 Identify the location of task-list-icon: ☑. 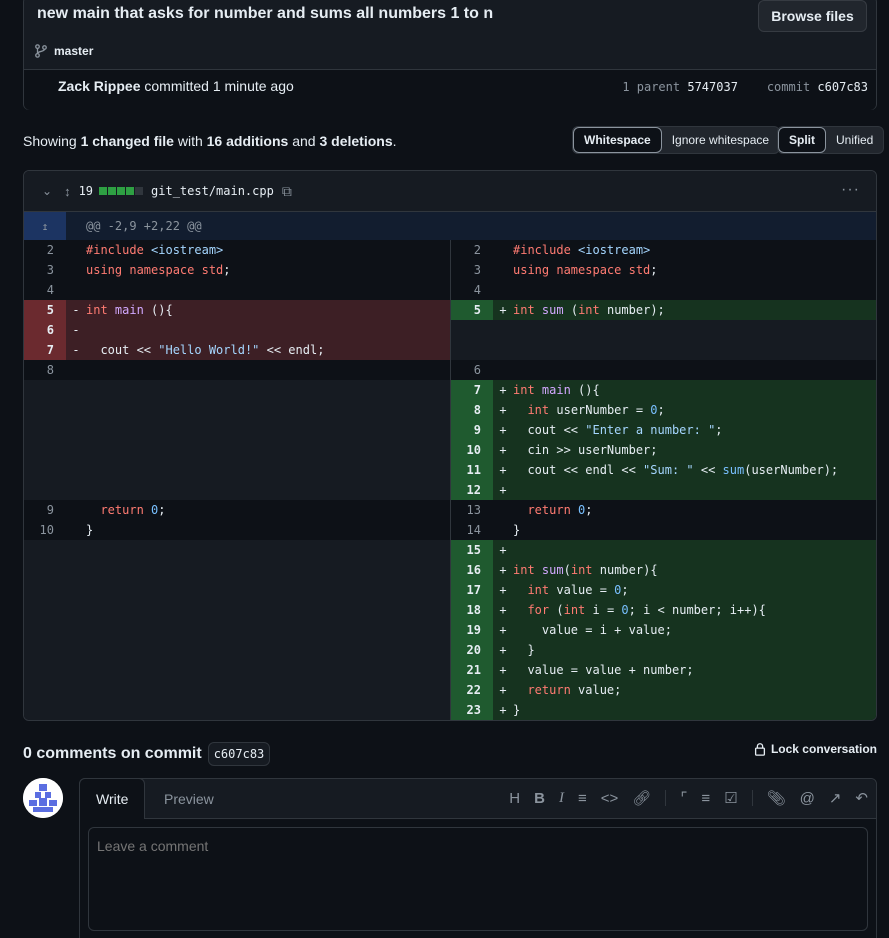
(730, 798).